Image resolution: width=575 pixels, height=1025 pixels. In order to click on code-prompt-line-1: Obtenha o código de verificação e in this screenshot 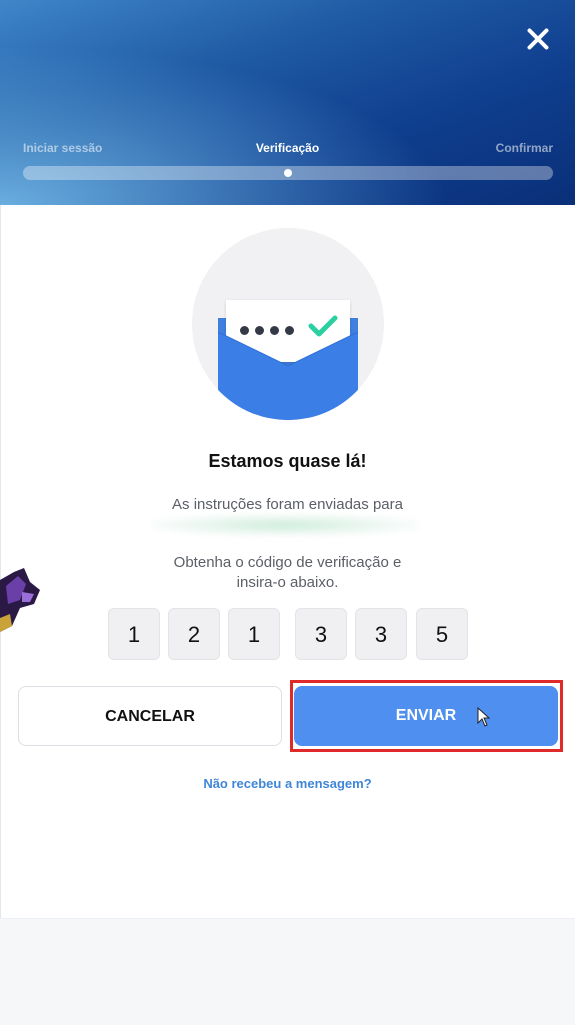, I will do `click(287, 562)`.